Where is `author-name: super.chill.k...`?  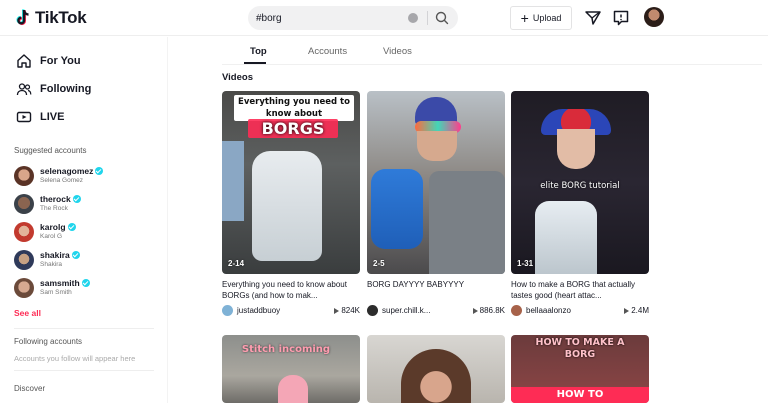 author-name: super.chill.k... is located at coordinates (406, 310).